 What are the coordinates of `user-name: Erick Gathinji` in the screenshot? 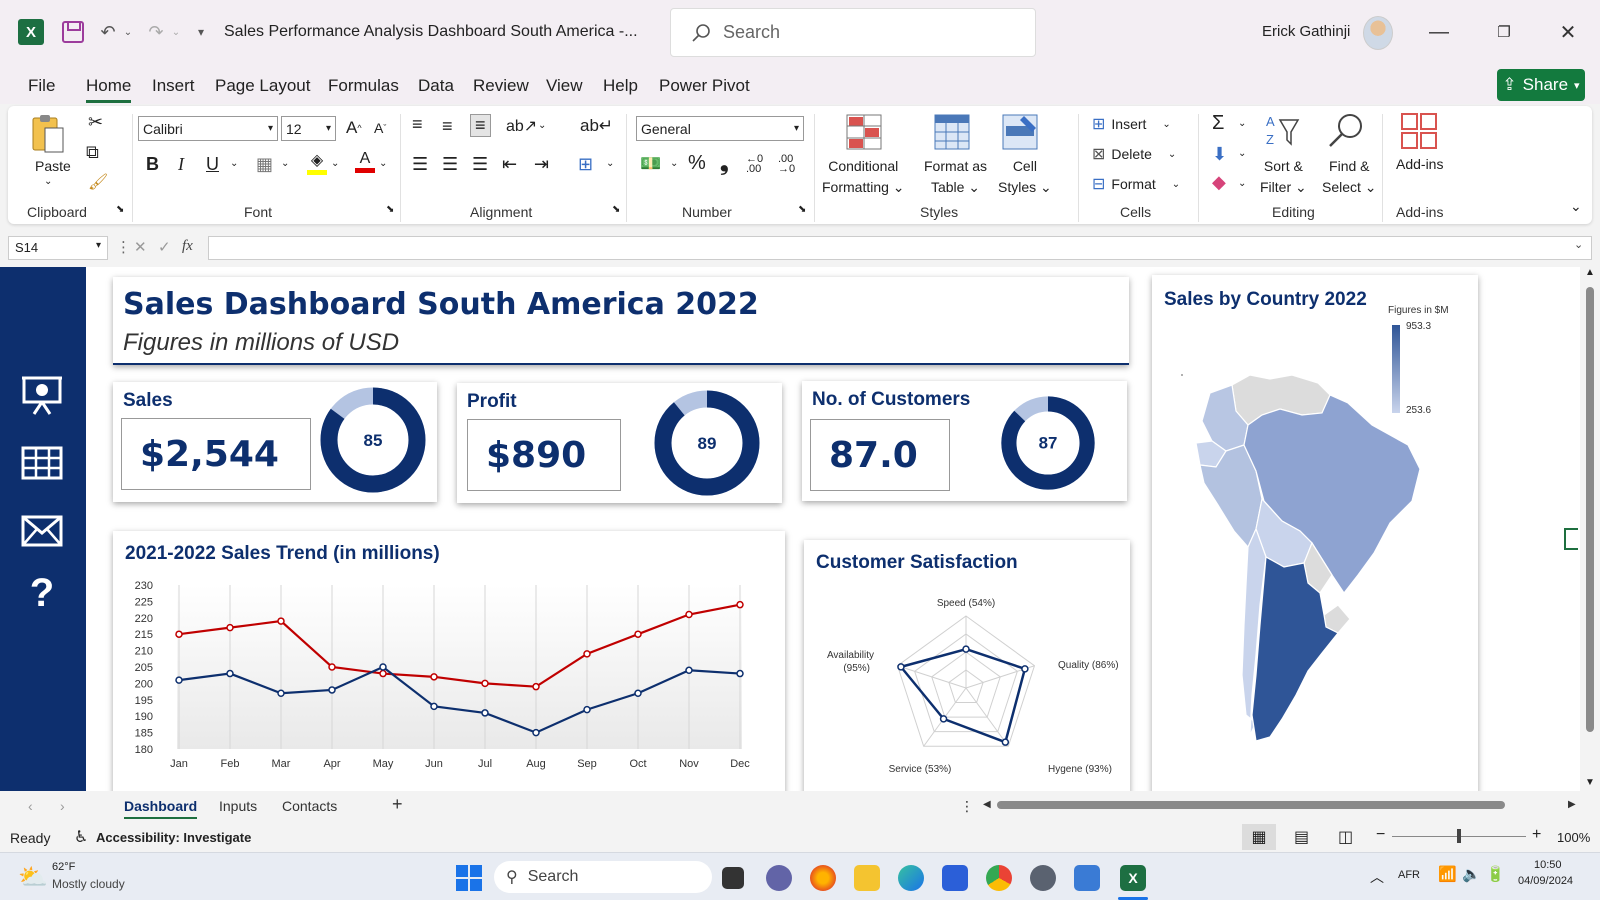 It's located at (1306, 31).